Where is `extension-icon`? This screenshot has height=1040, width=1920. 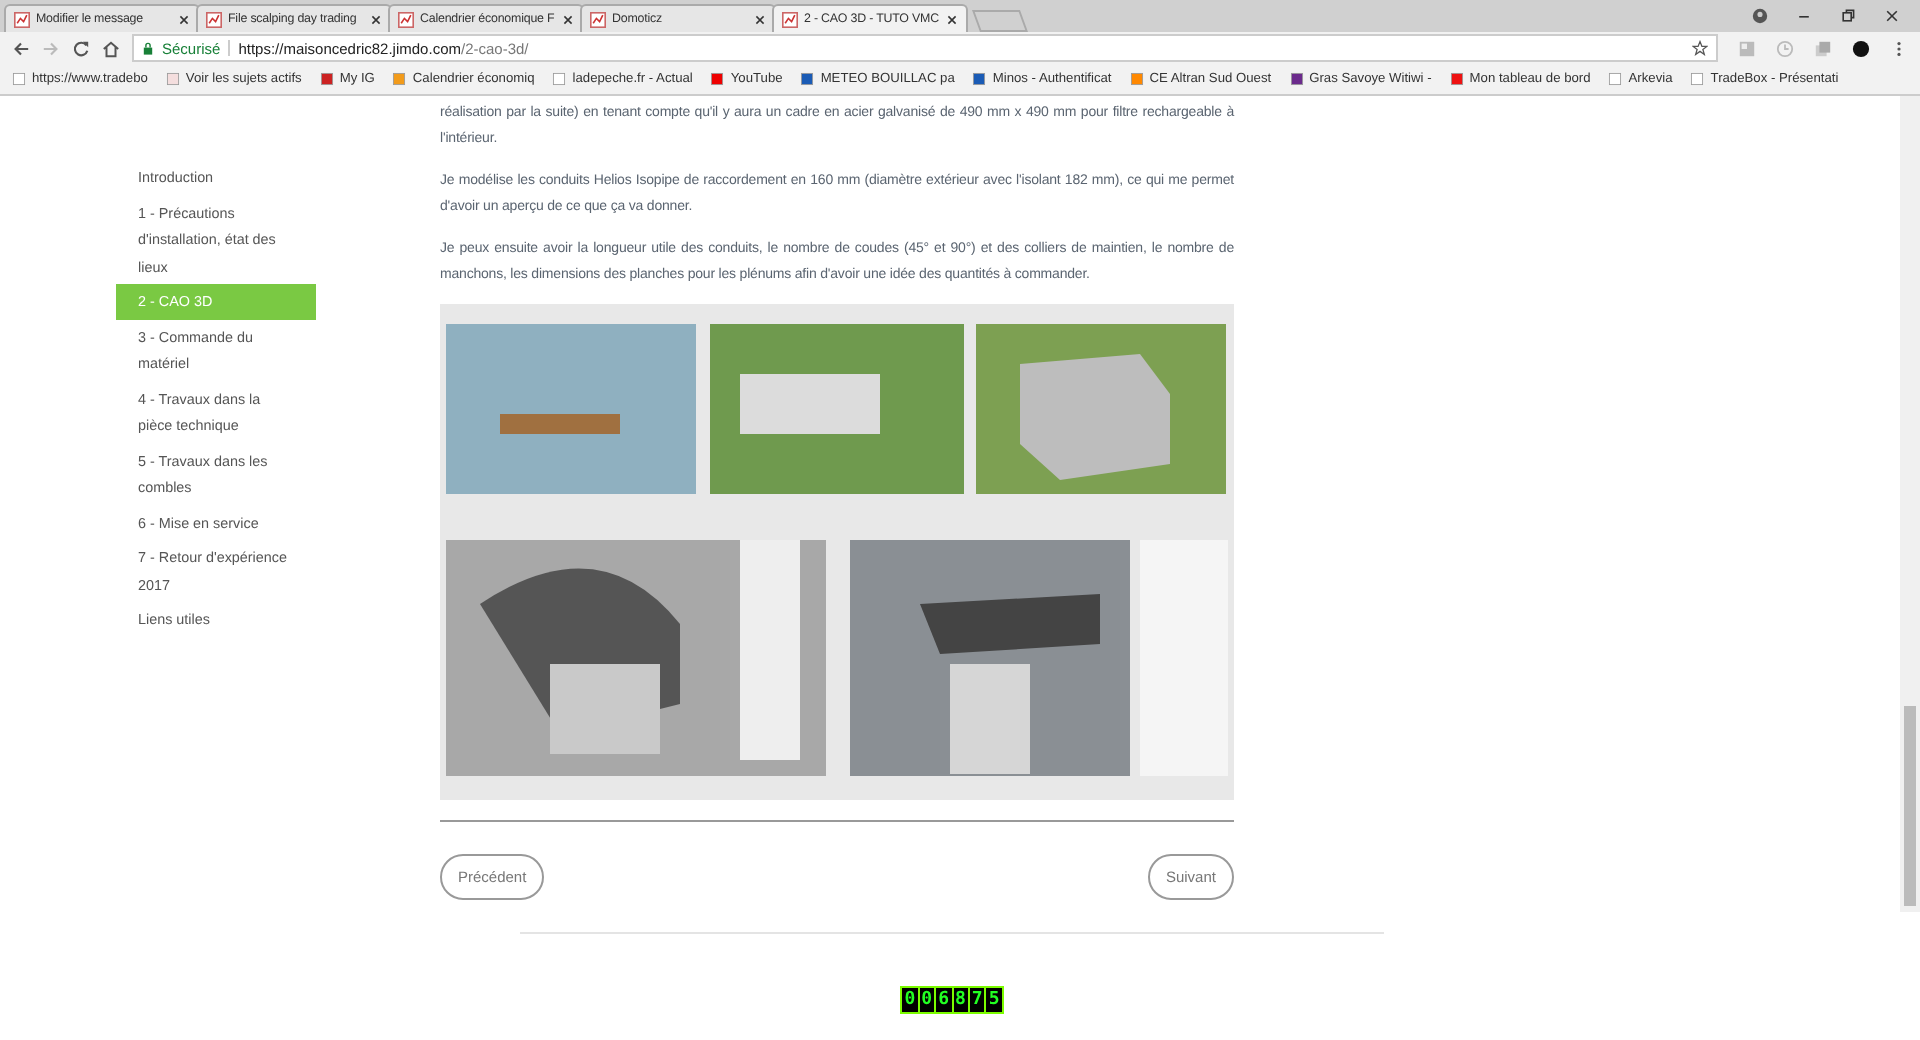
extension-icon is located at coordinates (1861, 48).